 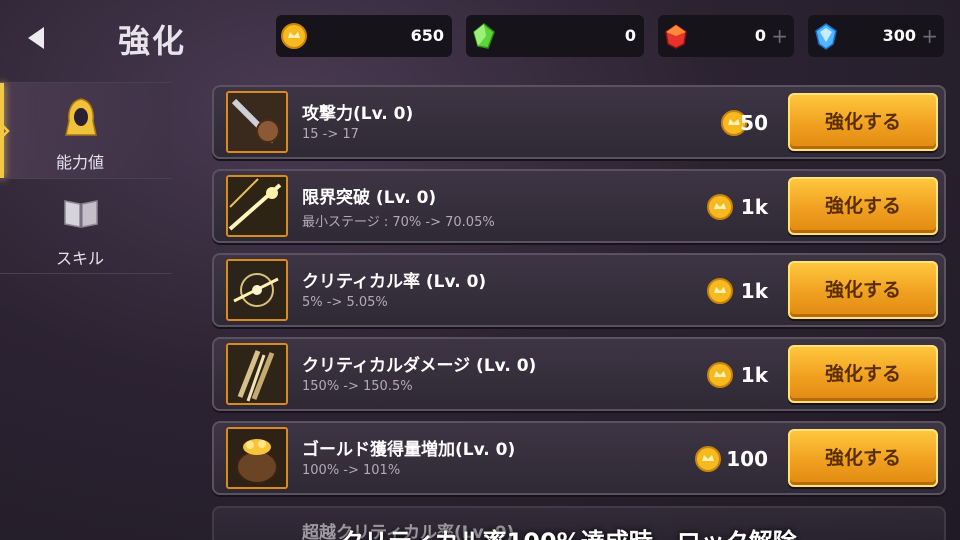 I want to click on sidebar-item-skills: スキル, so click(x=86, y=226).